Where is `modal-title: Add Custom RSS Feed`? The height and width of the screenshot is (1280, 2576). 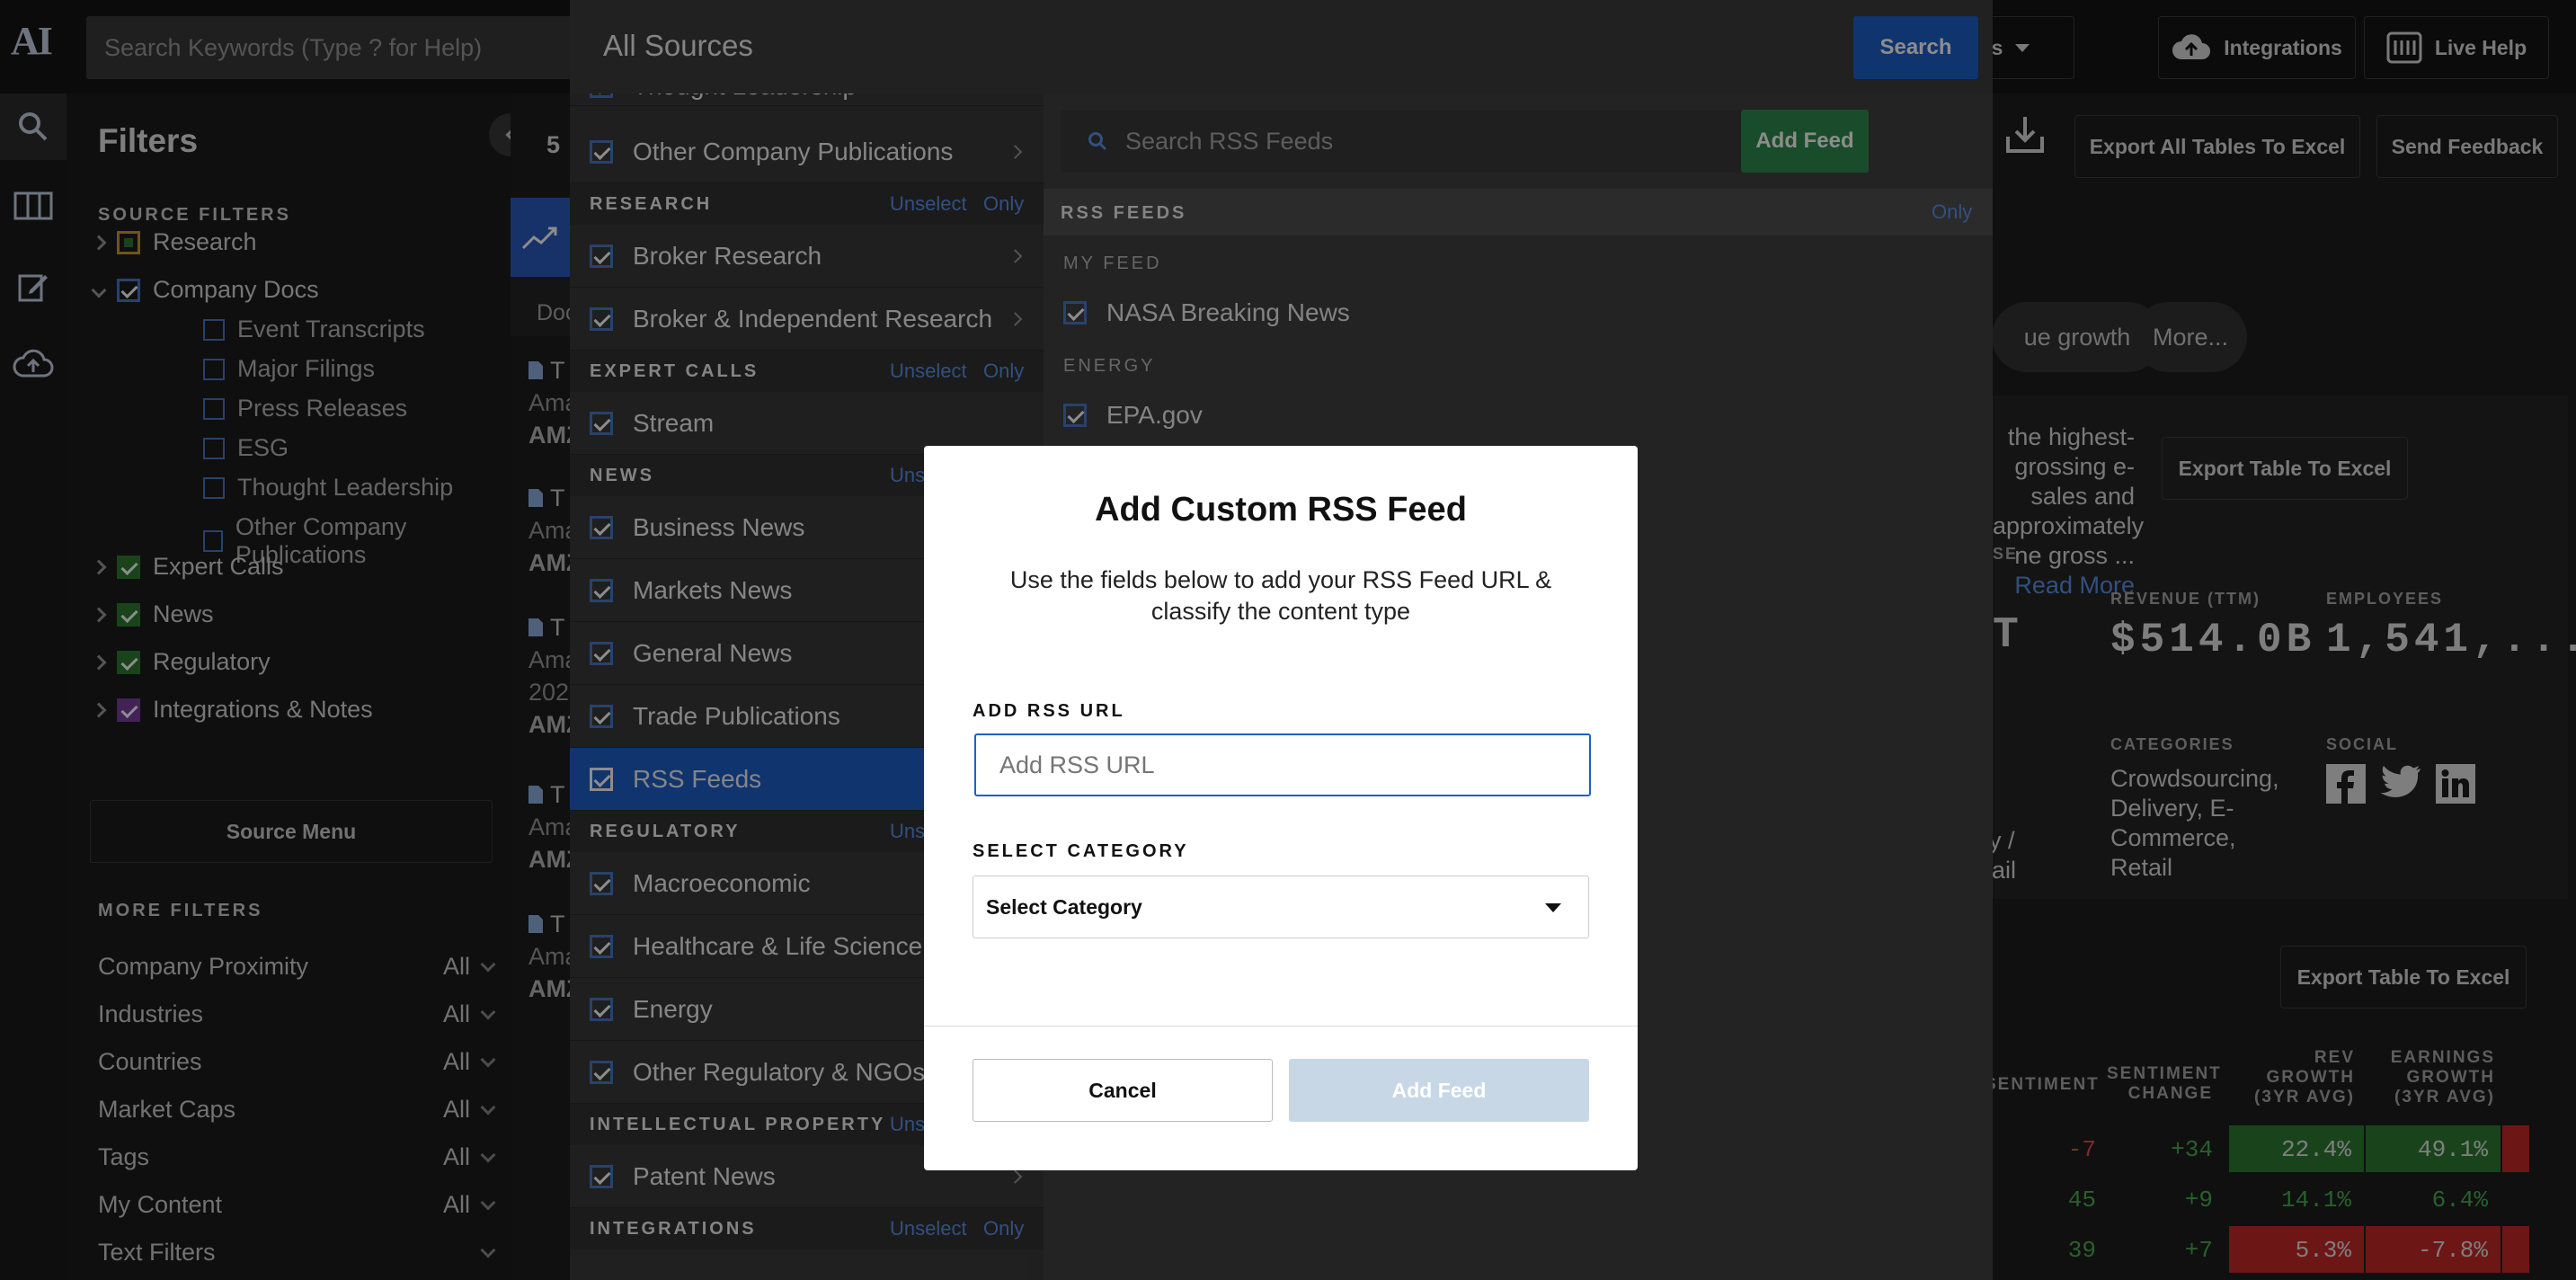
modal-title: Add Custom RSS Feed is located at coordinates (1281, 510).